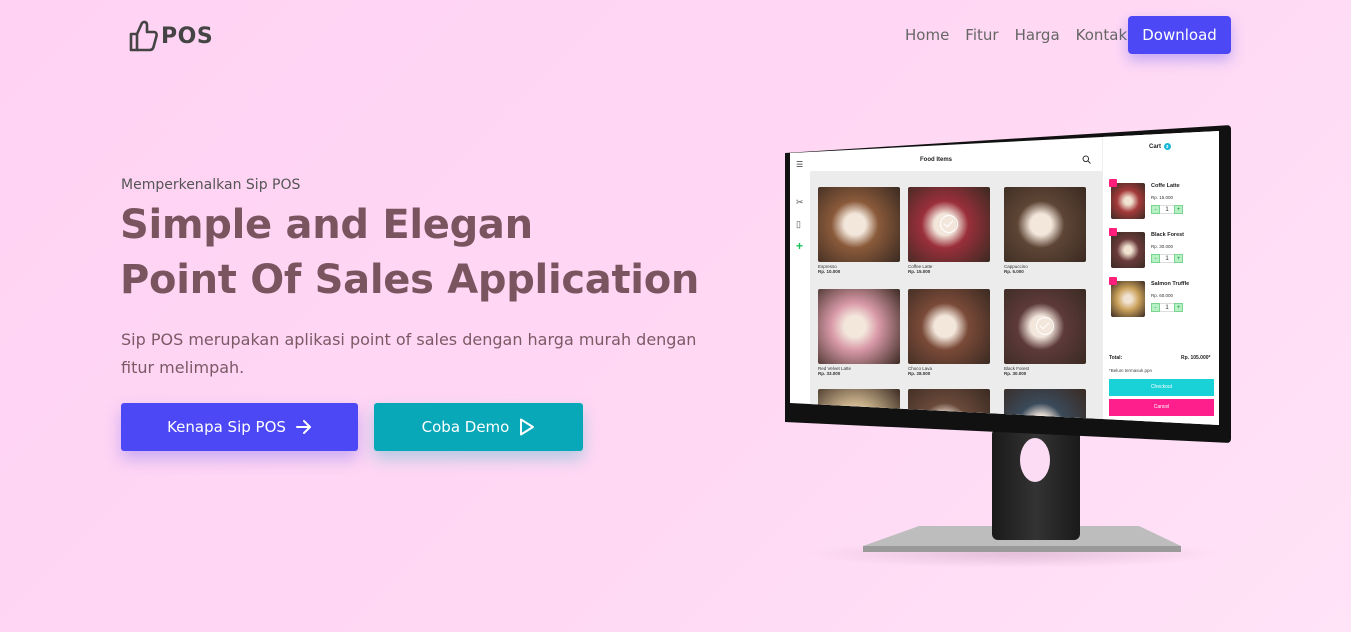 The image size is (1351, 632). Describe the element at coordinates (1165, 186) in the screenshot. I see `cart-item-name: Coffe Latte` at that location.